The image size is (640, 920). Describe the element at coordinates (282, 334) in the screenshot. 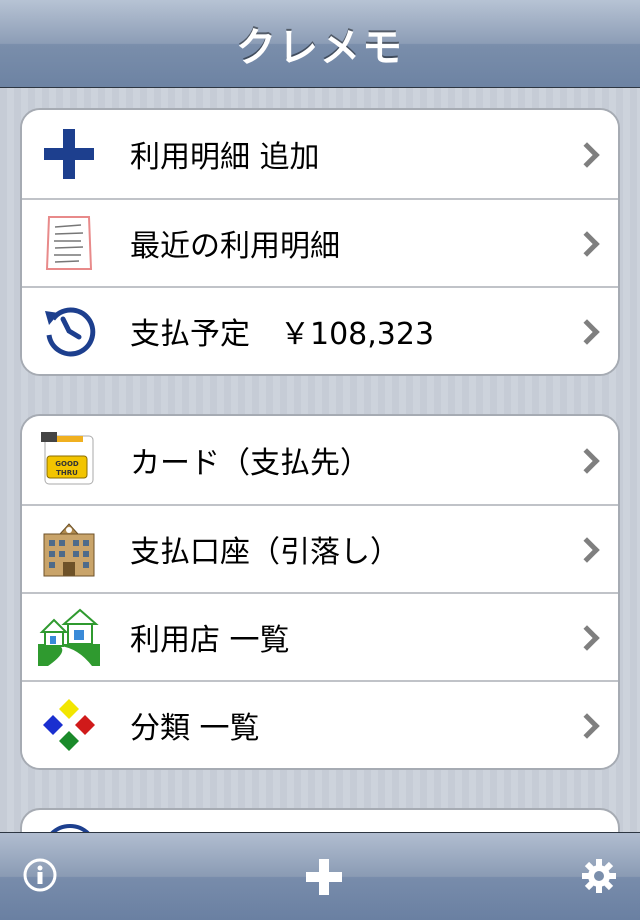

I see `menu-item-label: 支払予定 ￥108,323` at that location.